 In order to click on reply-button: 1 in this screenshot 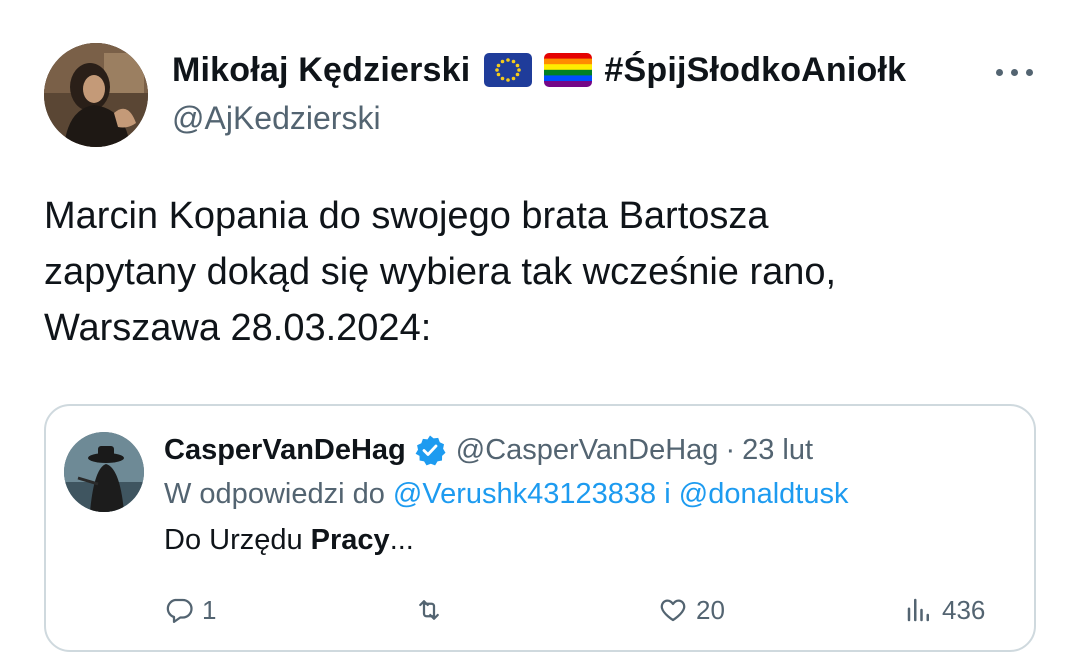, I will do `click(190, 610)`.